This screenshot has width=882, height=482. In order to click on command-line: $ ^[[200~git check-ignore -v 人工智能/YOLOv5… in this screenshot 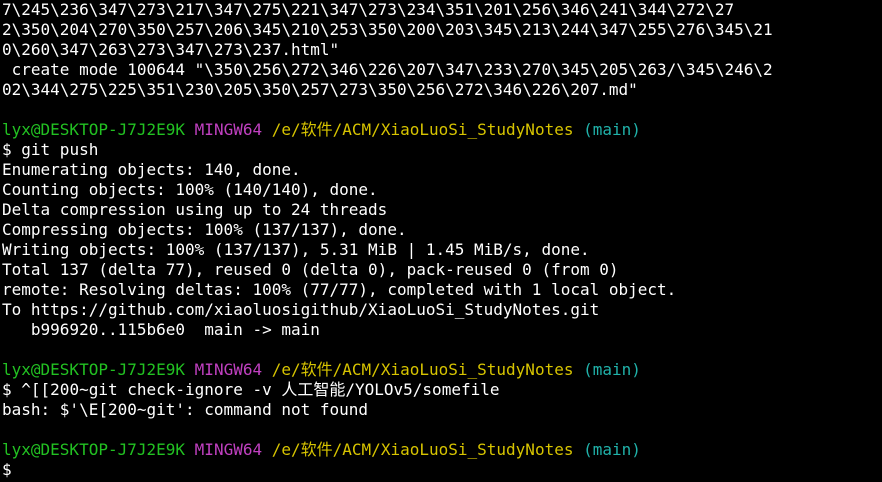, I will do `click(442, 390)`.